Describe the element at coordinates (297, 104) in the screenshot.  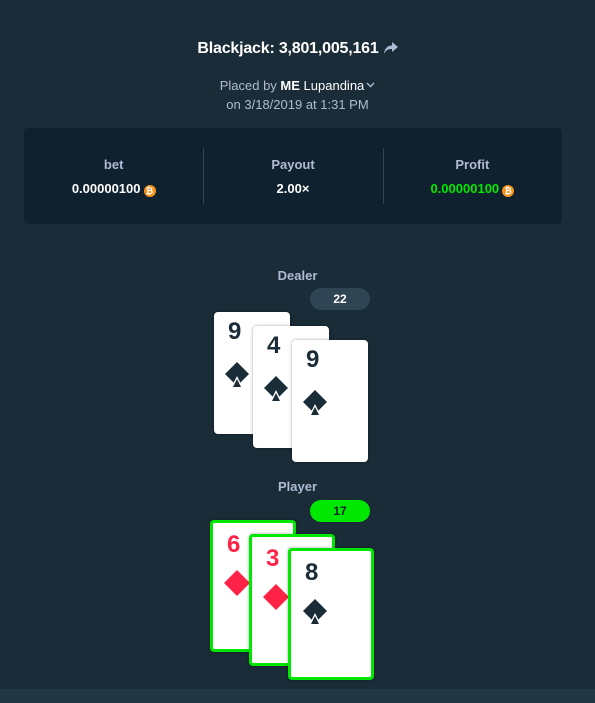
I see `bet-date: on 3/18/2019 at 1:31 PM` at that location.